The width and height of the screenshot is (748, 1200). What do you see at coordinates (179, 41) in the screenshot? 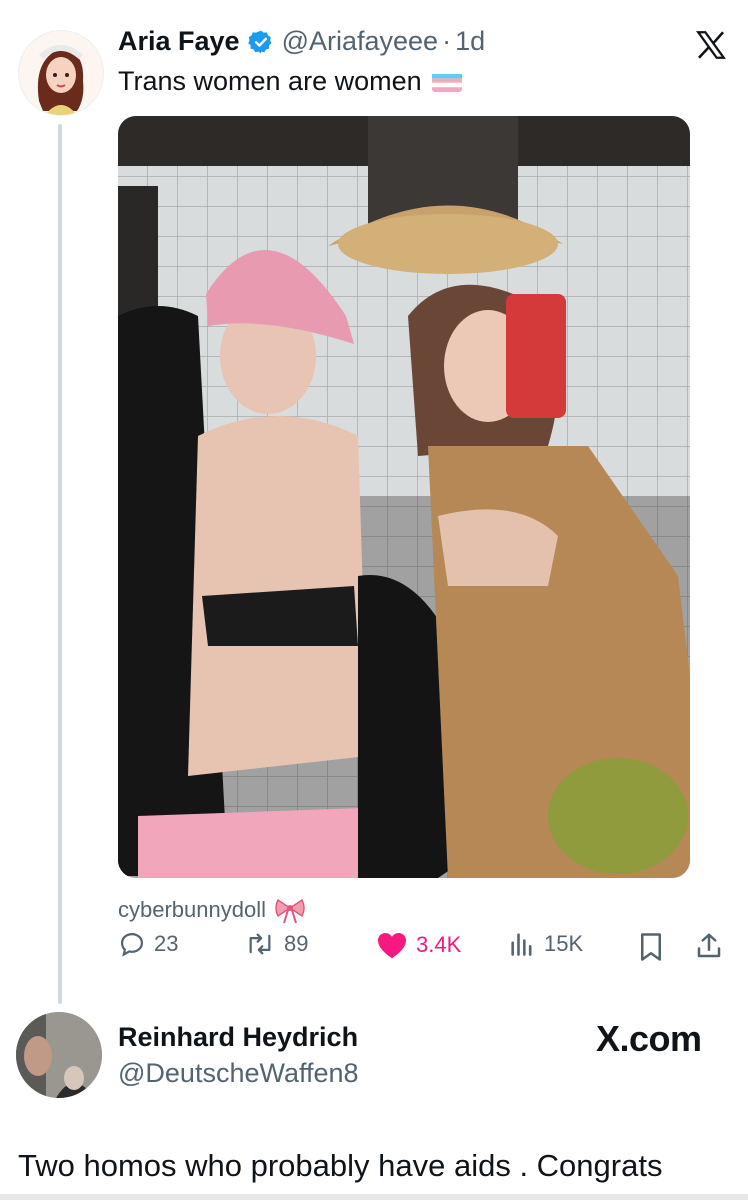
I see `author-name: Aria Faye` at bounding box center [179, 41].